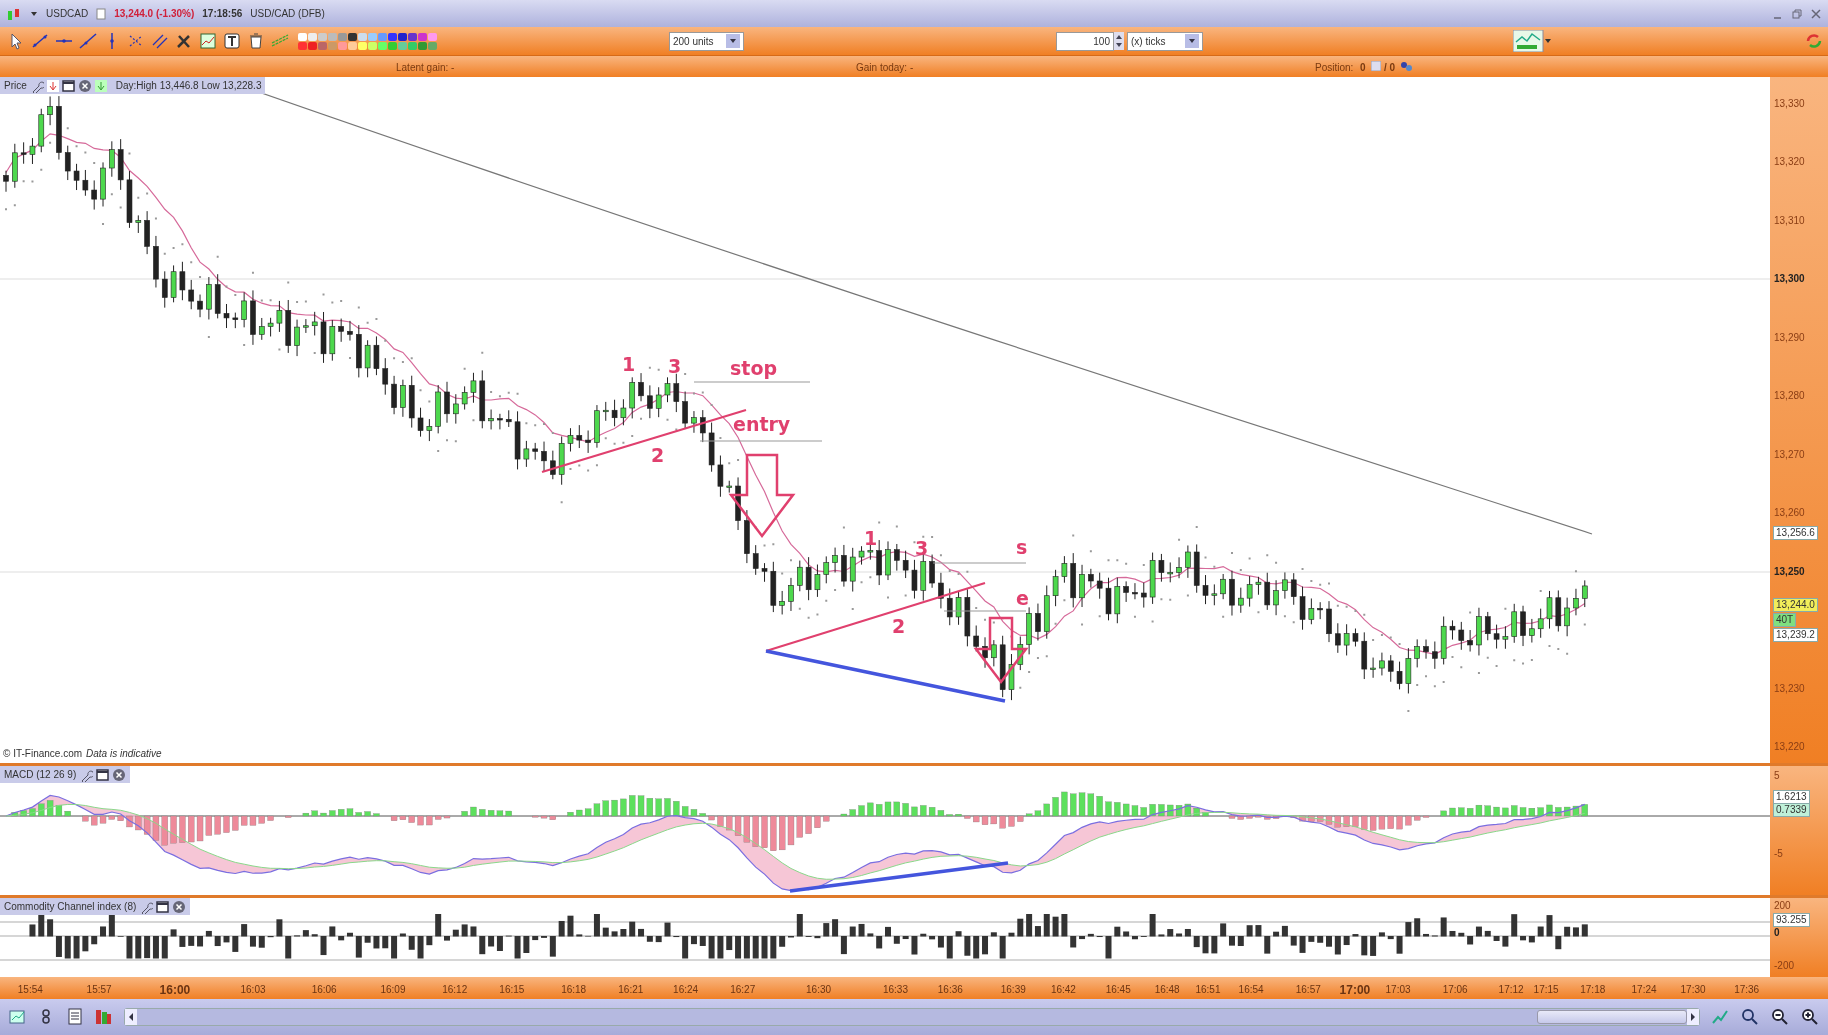 The width and height of the screenshot is (1828, 1035). Describe the element at coordinates (1791, 920) in the screenshot. I see `price-tag: 93.255` at that location.